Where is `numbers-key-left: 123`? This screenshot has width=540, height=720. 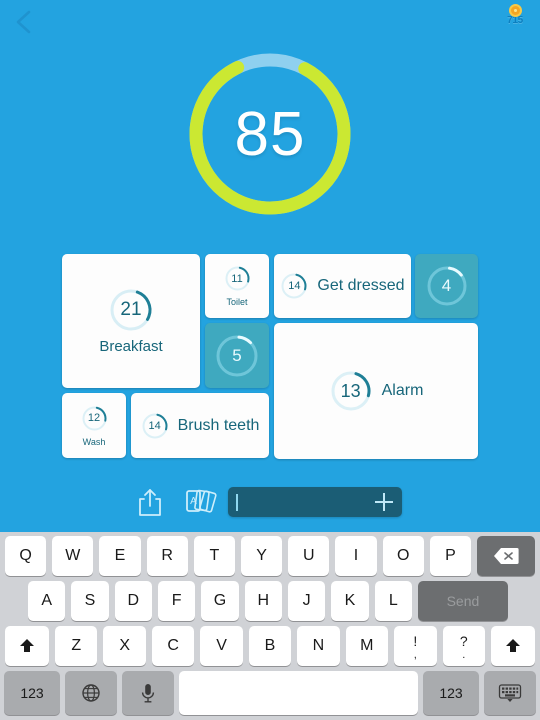
numbers-key-left: 123 is located at coordinates (32, 693).